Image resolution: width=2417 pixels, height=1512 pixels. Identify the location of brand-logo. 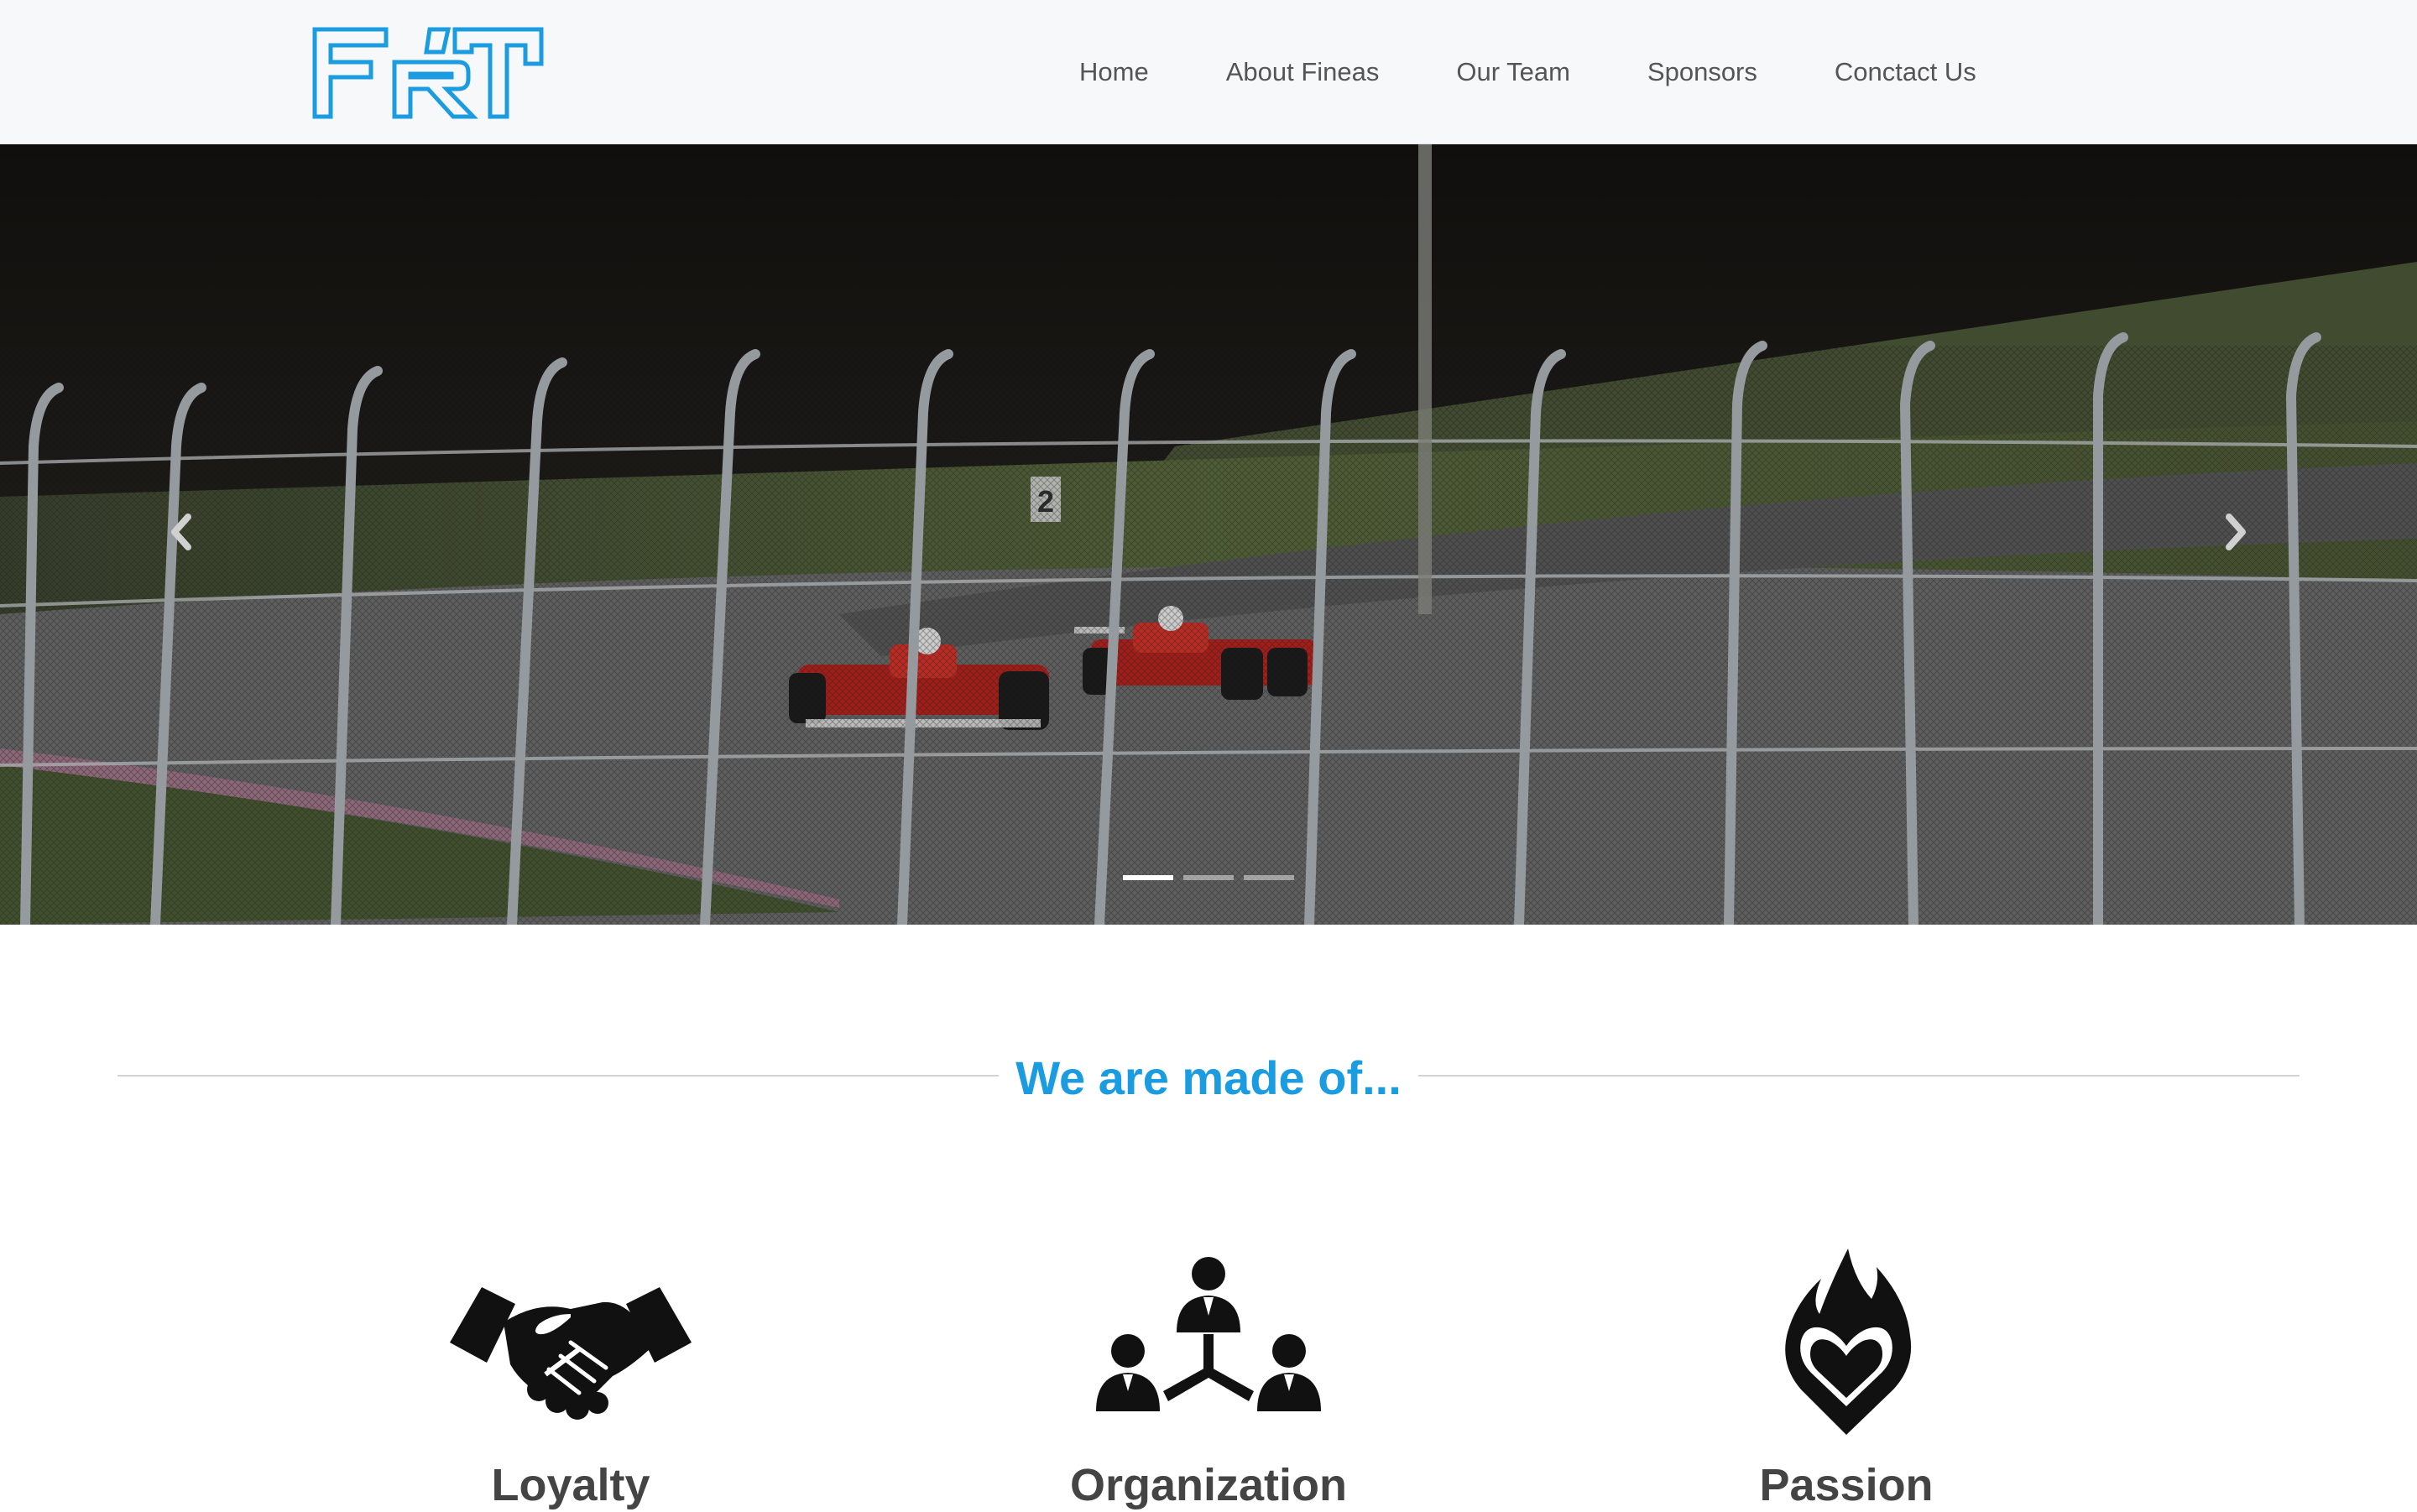
(428, 73).